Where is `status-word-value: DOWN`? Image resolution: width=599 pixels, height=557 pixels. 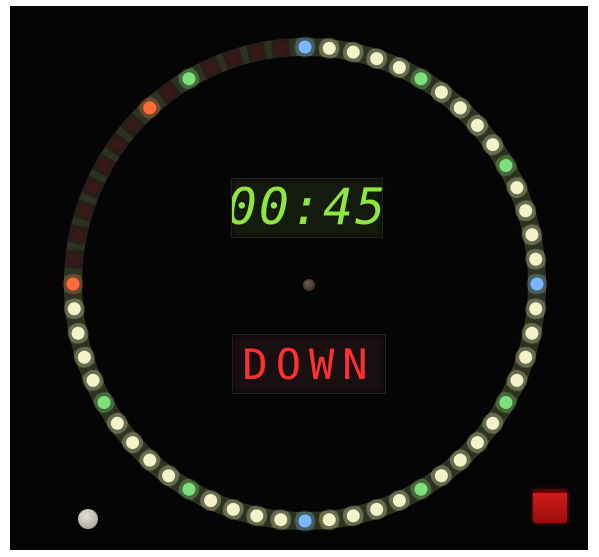
status-word-value: DOWN is located at coordinates (308, 364).